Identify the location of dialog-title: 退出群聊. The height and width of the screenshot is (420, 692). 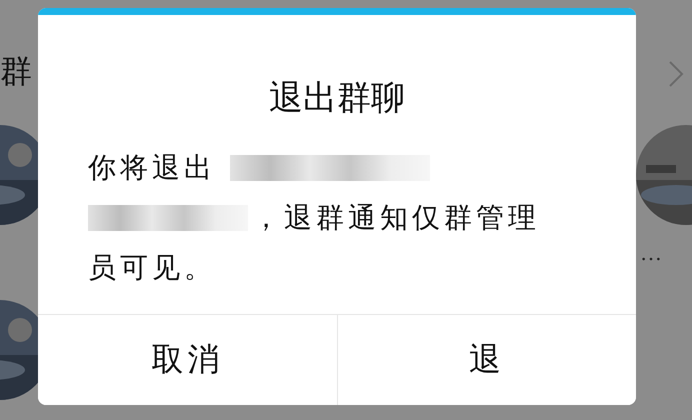
(337, 99).